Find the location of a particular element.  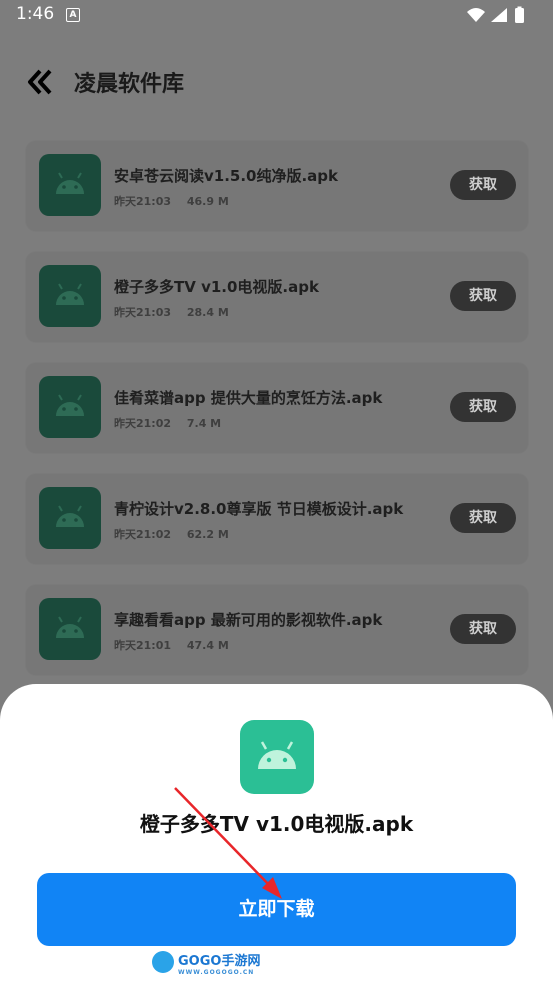

notification-a-icon: A is located at coordinates (73, 15).